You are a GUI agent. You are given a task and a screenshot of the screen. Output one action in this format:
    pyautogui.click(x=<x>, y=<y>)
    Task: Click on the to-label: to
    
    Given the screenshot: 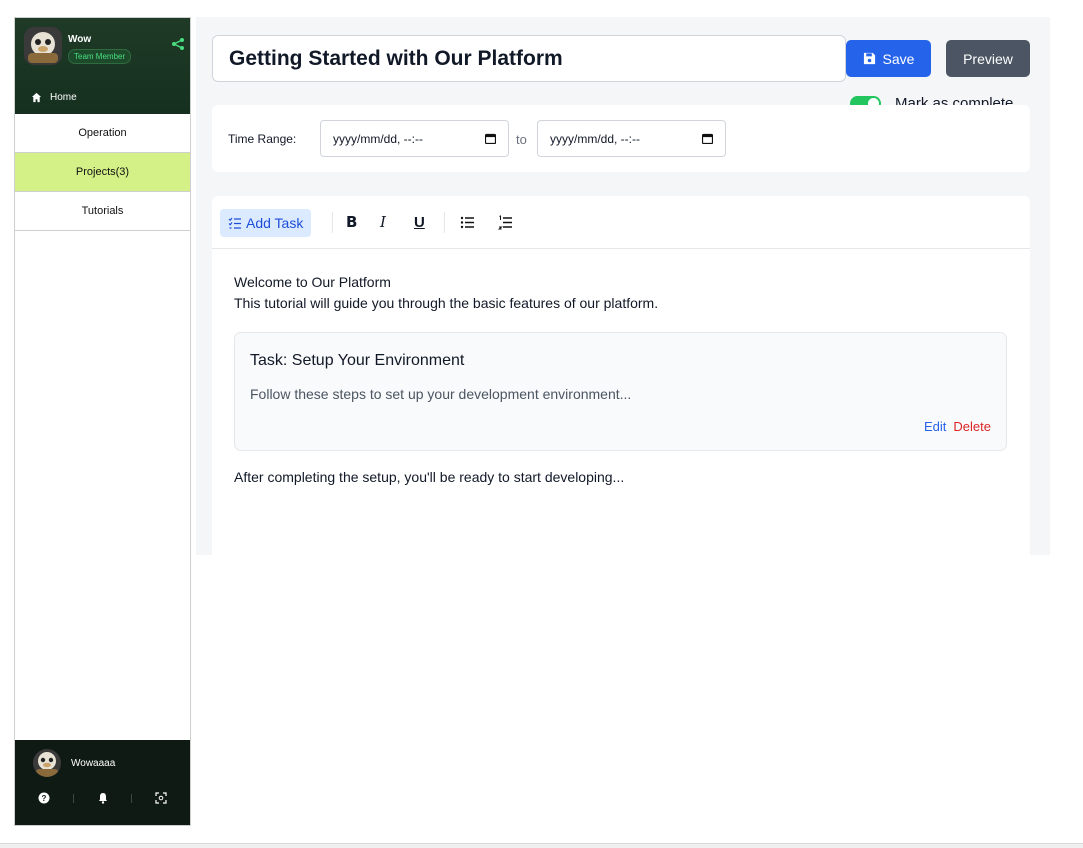 What is the action you would take?
    pyautogui.click(x=521, y=139)
    